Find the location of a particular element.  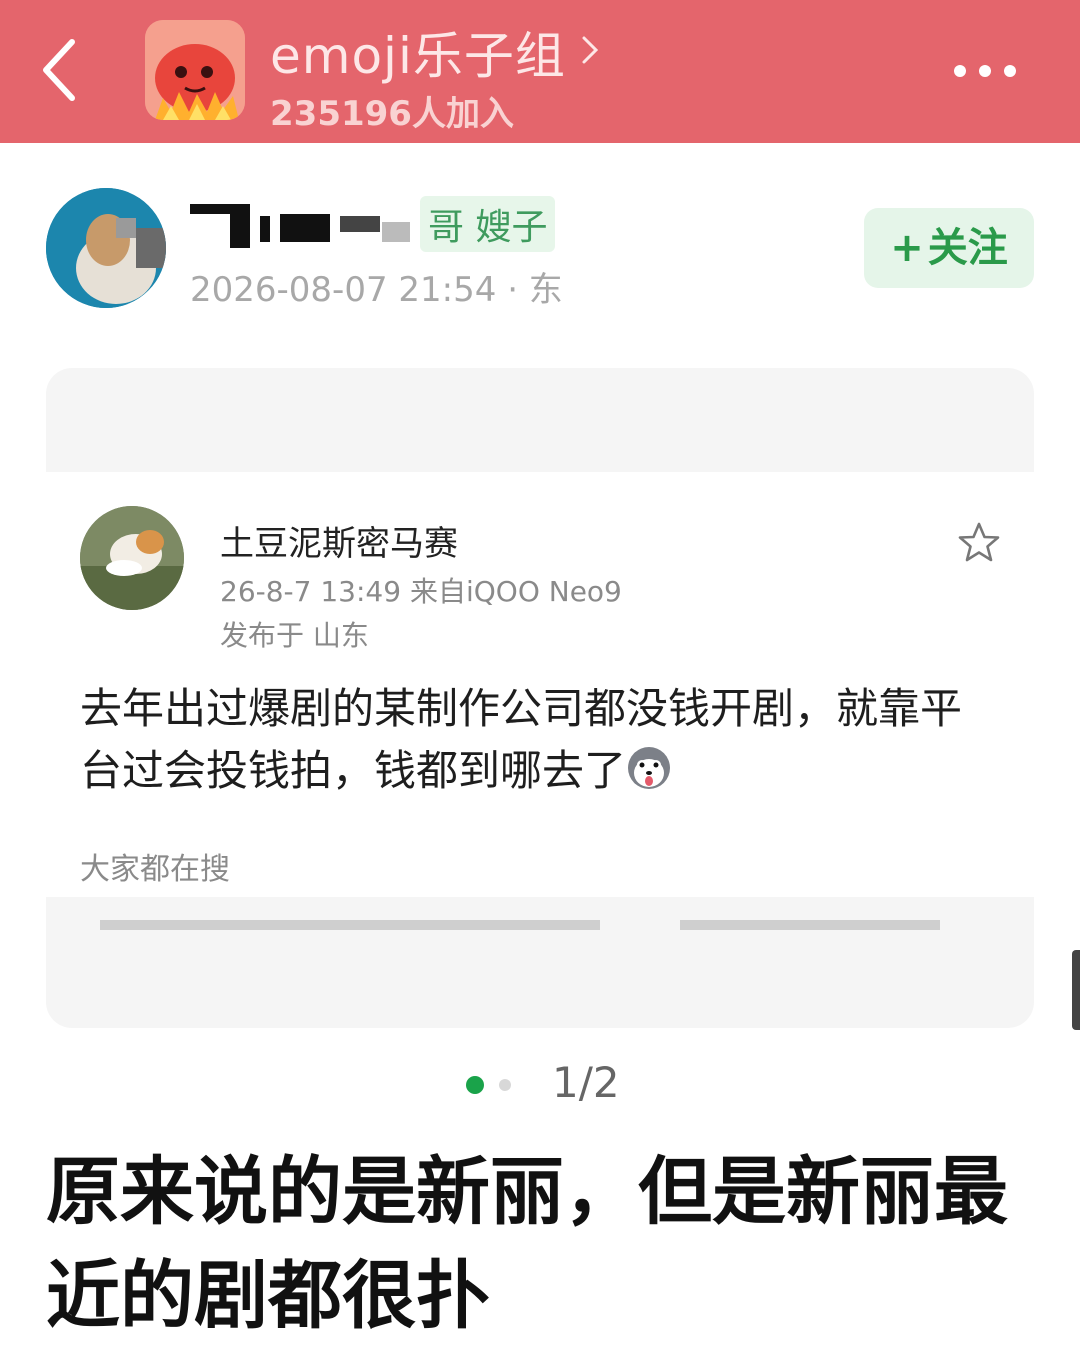

post-username: 土豆泥斯密马赛 is located at coordinates (339, 540).